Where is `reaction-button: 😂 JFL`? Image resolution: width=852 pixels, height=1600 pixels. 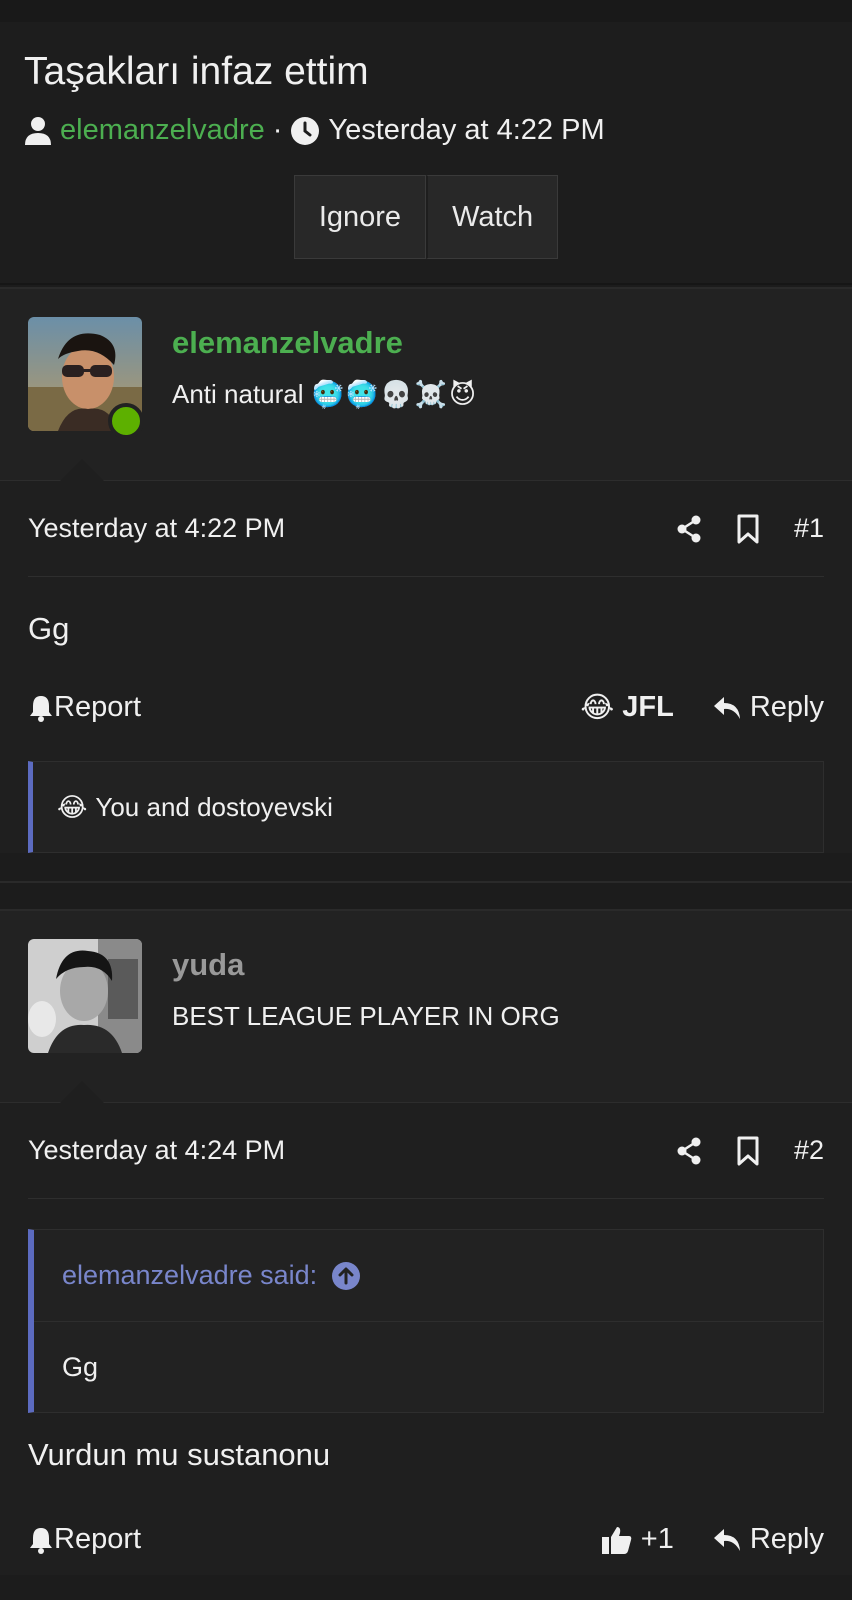
reaction-button: 😂 JFL is located at coordinates (626, 707).